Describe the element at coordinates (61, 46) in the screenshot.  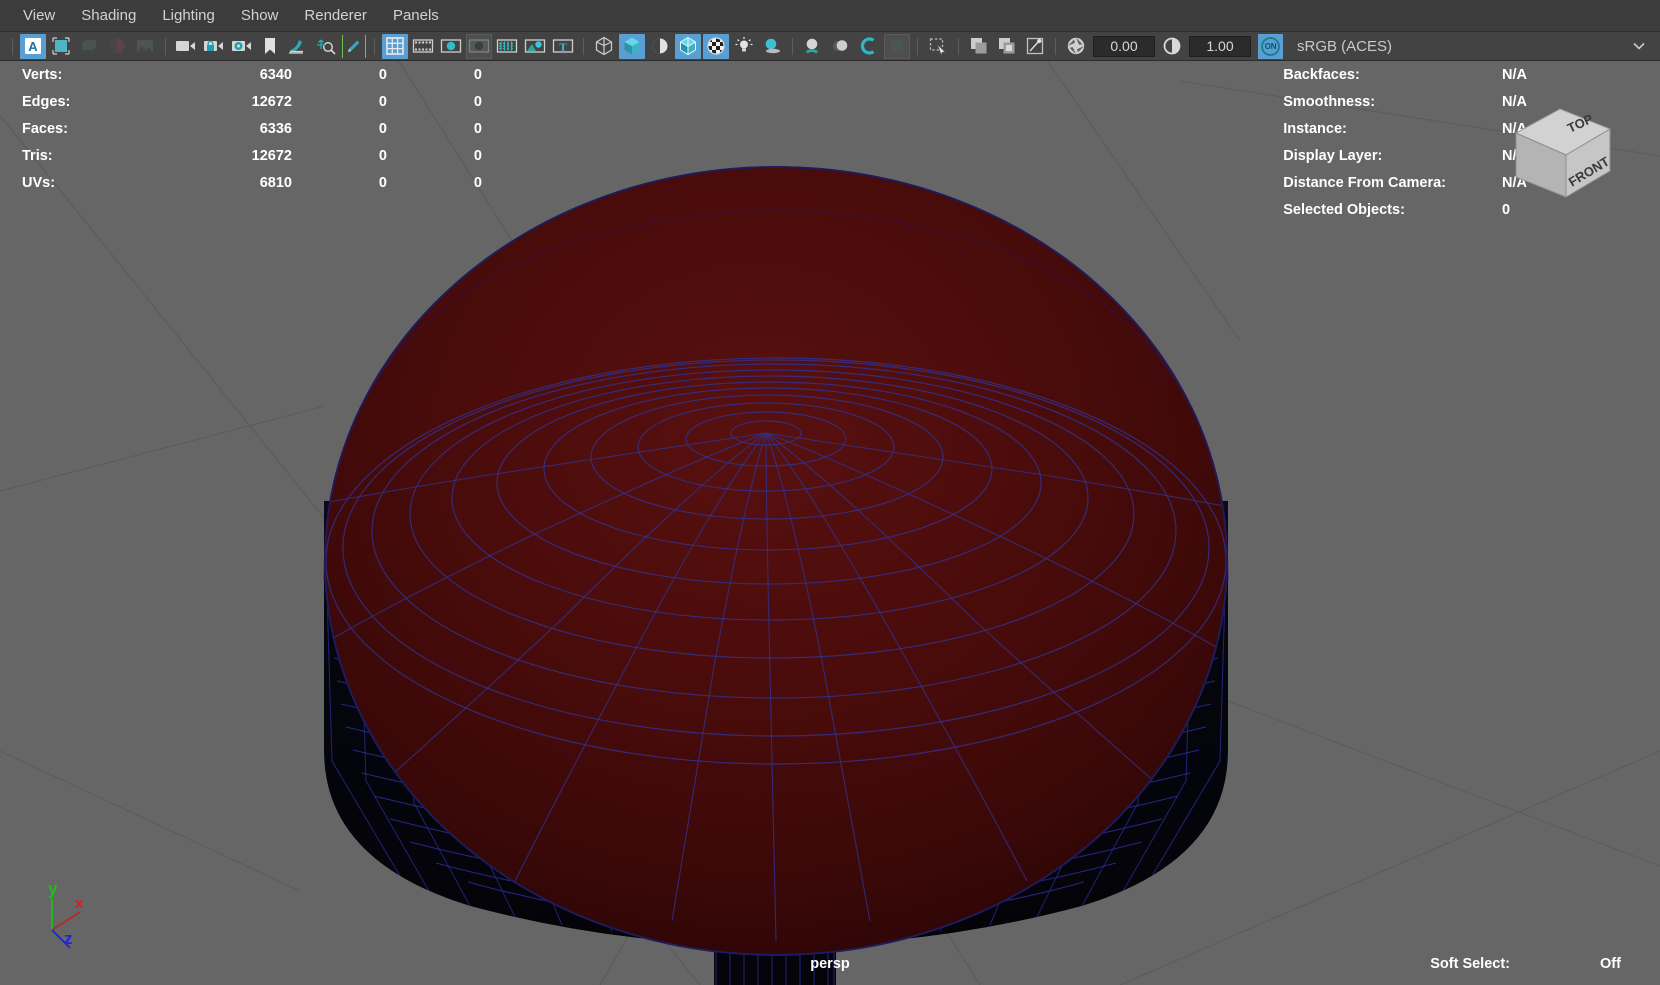
I see `frame-selection-icon` at that location.